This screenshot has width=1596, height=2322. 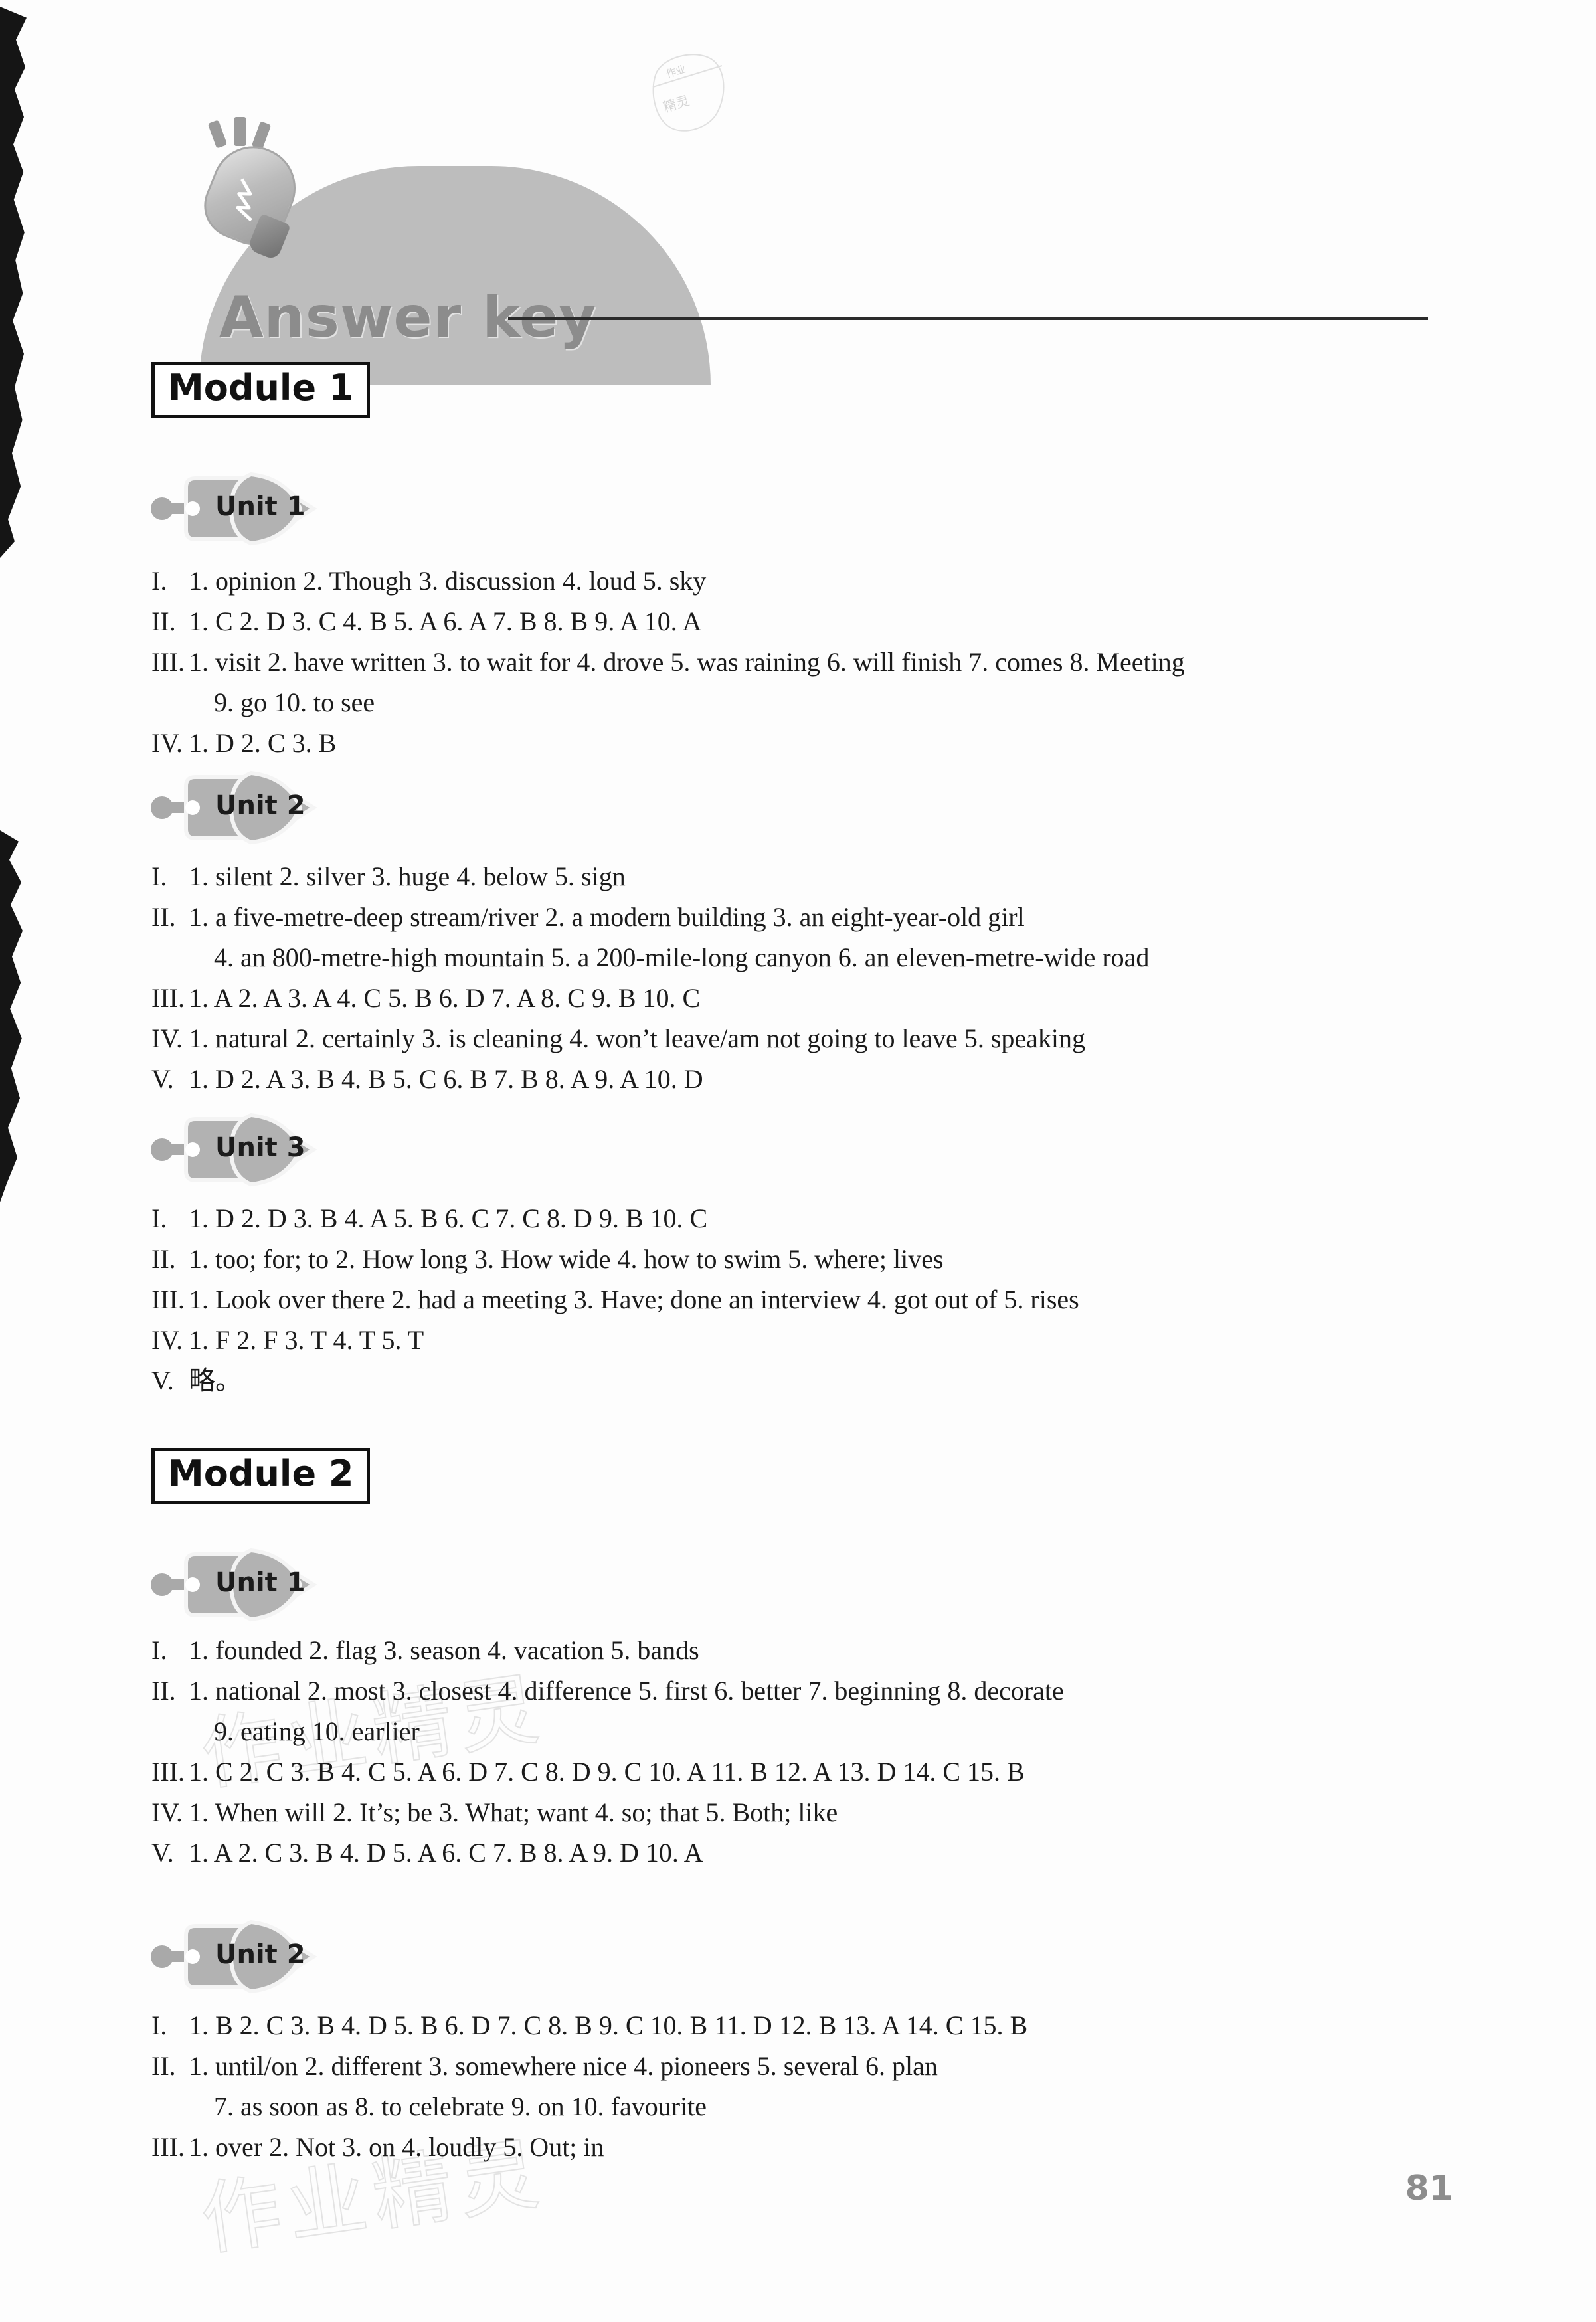 I want to click on unit-badge-m2-u2: Unit 2, so click(x=241, y=1956).